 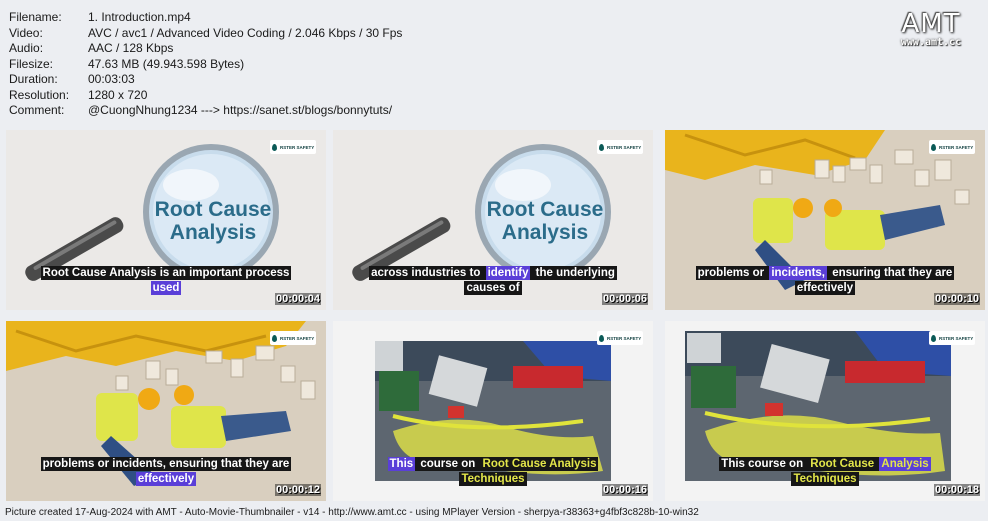 I want to click on meta-duration-row: Duration: 00:03:03, so click(x=205, y=80).